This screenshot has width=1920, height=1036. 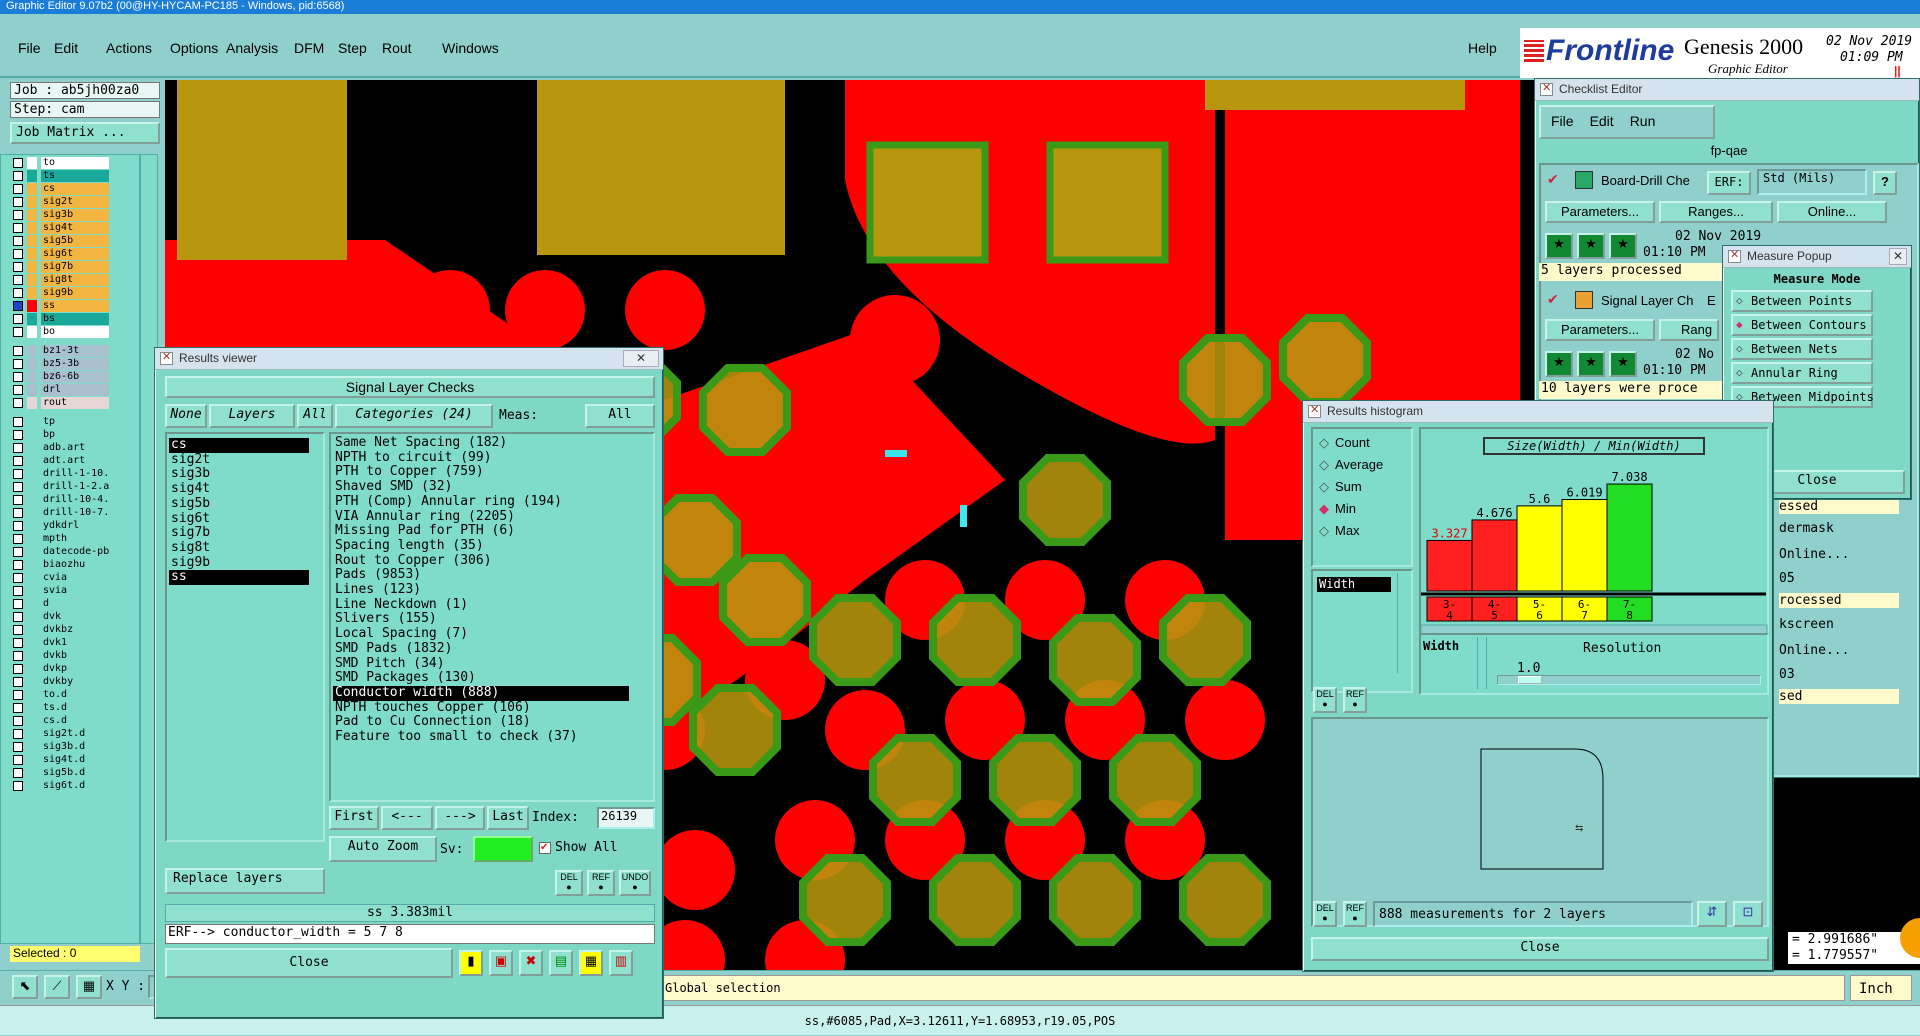 What do you see at coordinates (239, 533) in the screenshot?
I see `results-layer-item: sig7b` at bounding box center [239, 533].